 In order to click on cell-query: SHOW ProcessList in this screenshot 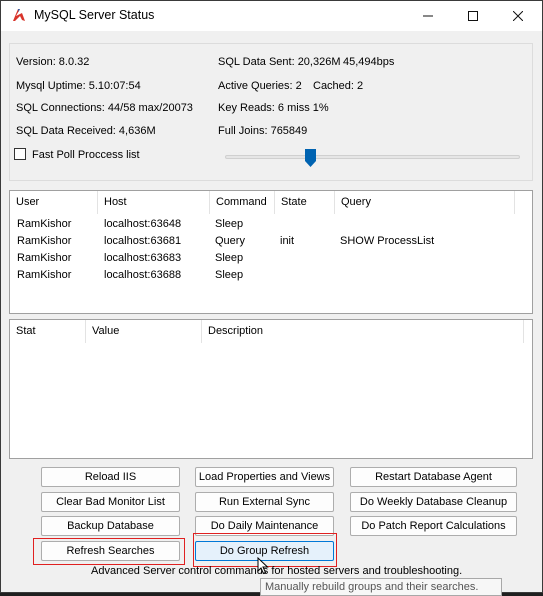, I will do `click(387, 241)`.